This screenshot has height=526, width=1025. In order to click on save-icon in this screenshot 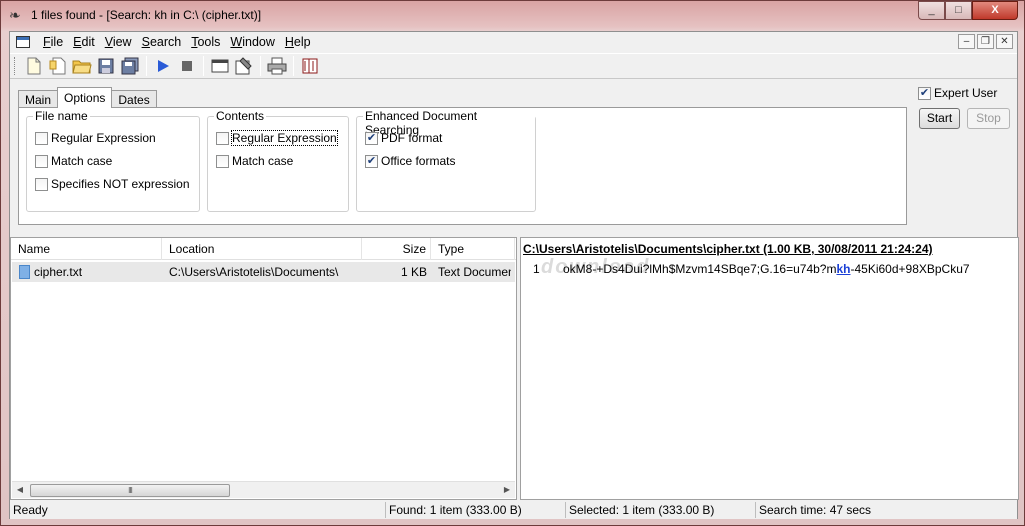, I will do `click(106, 66)`.